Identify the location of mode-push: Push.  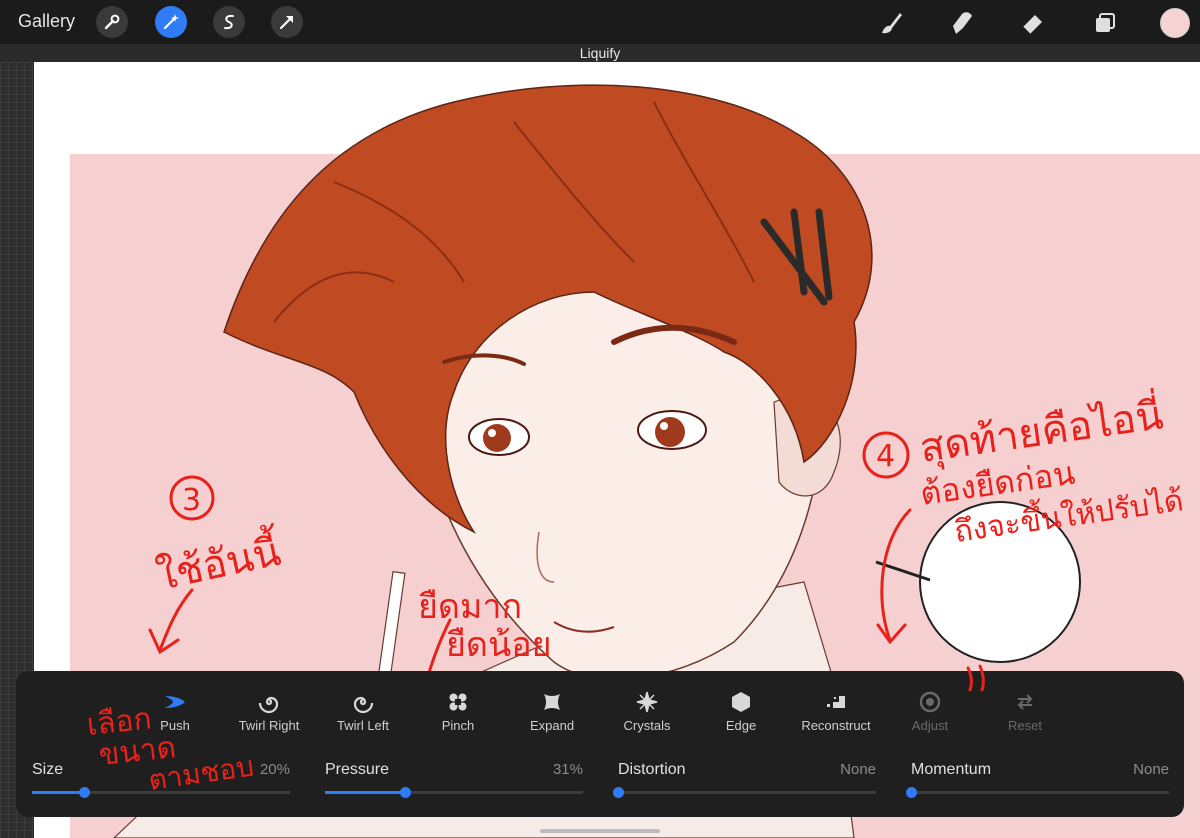
(175, 712).